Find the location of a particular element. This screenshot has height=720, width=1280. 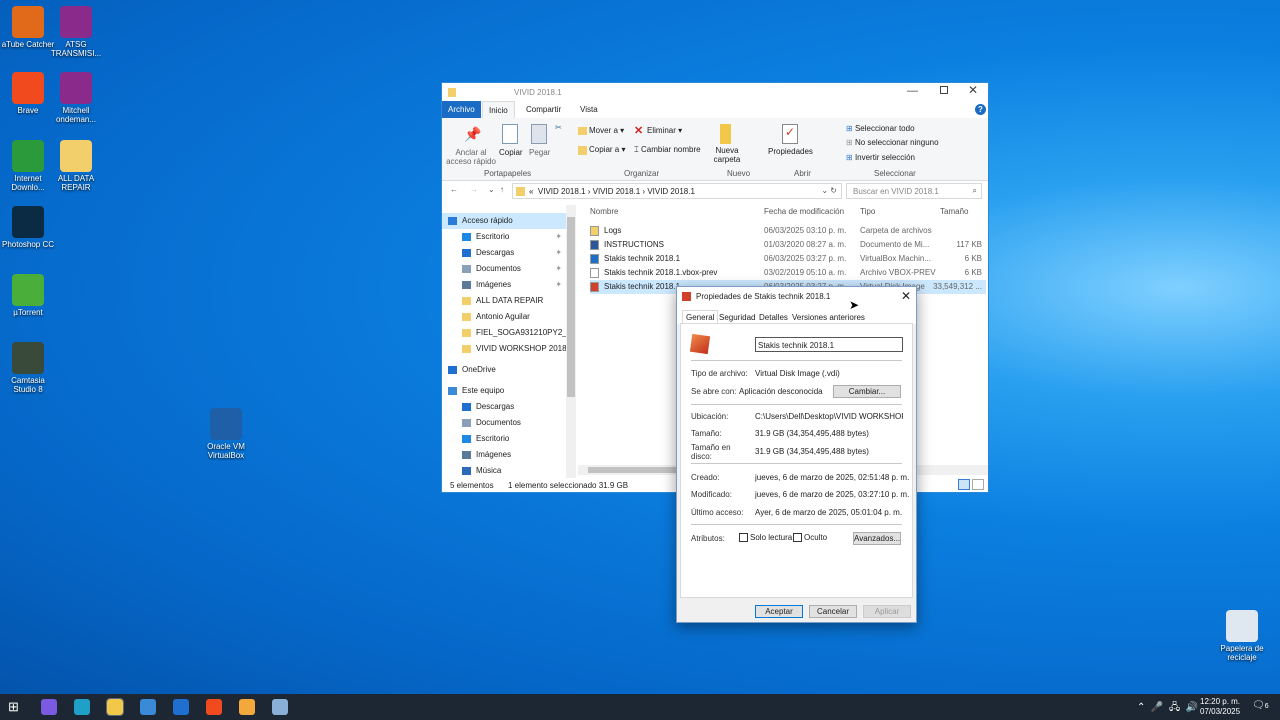

tab-seguridad: Seguridad is located at coordinates (737, 317).